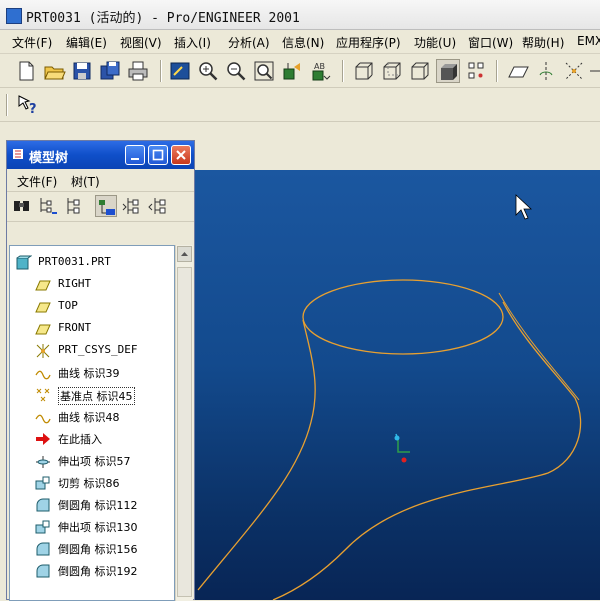 Image resolution: width=600 pixels, height=601 pixels. What do you see at coordinates (180, 71) in the screenshot?
I see `repaint-icon` at bounding box center [180, 71].